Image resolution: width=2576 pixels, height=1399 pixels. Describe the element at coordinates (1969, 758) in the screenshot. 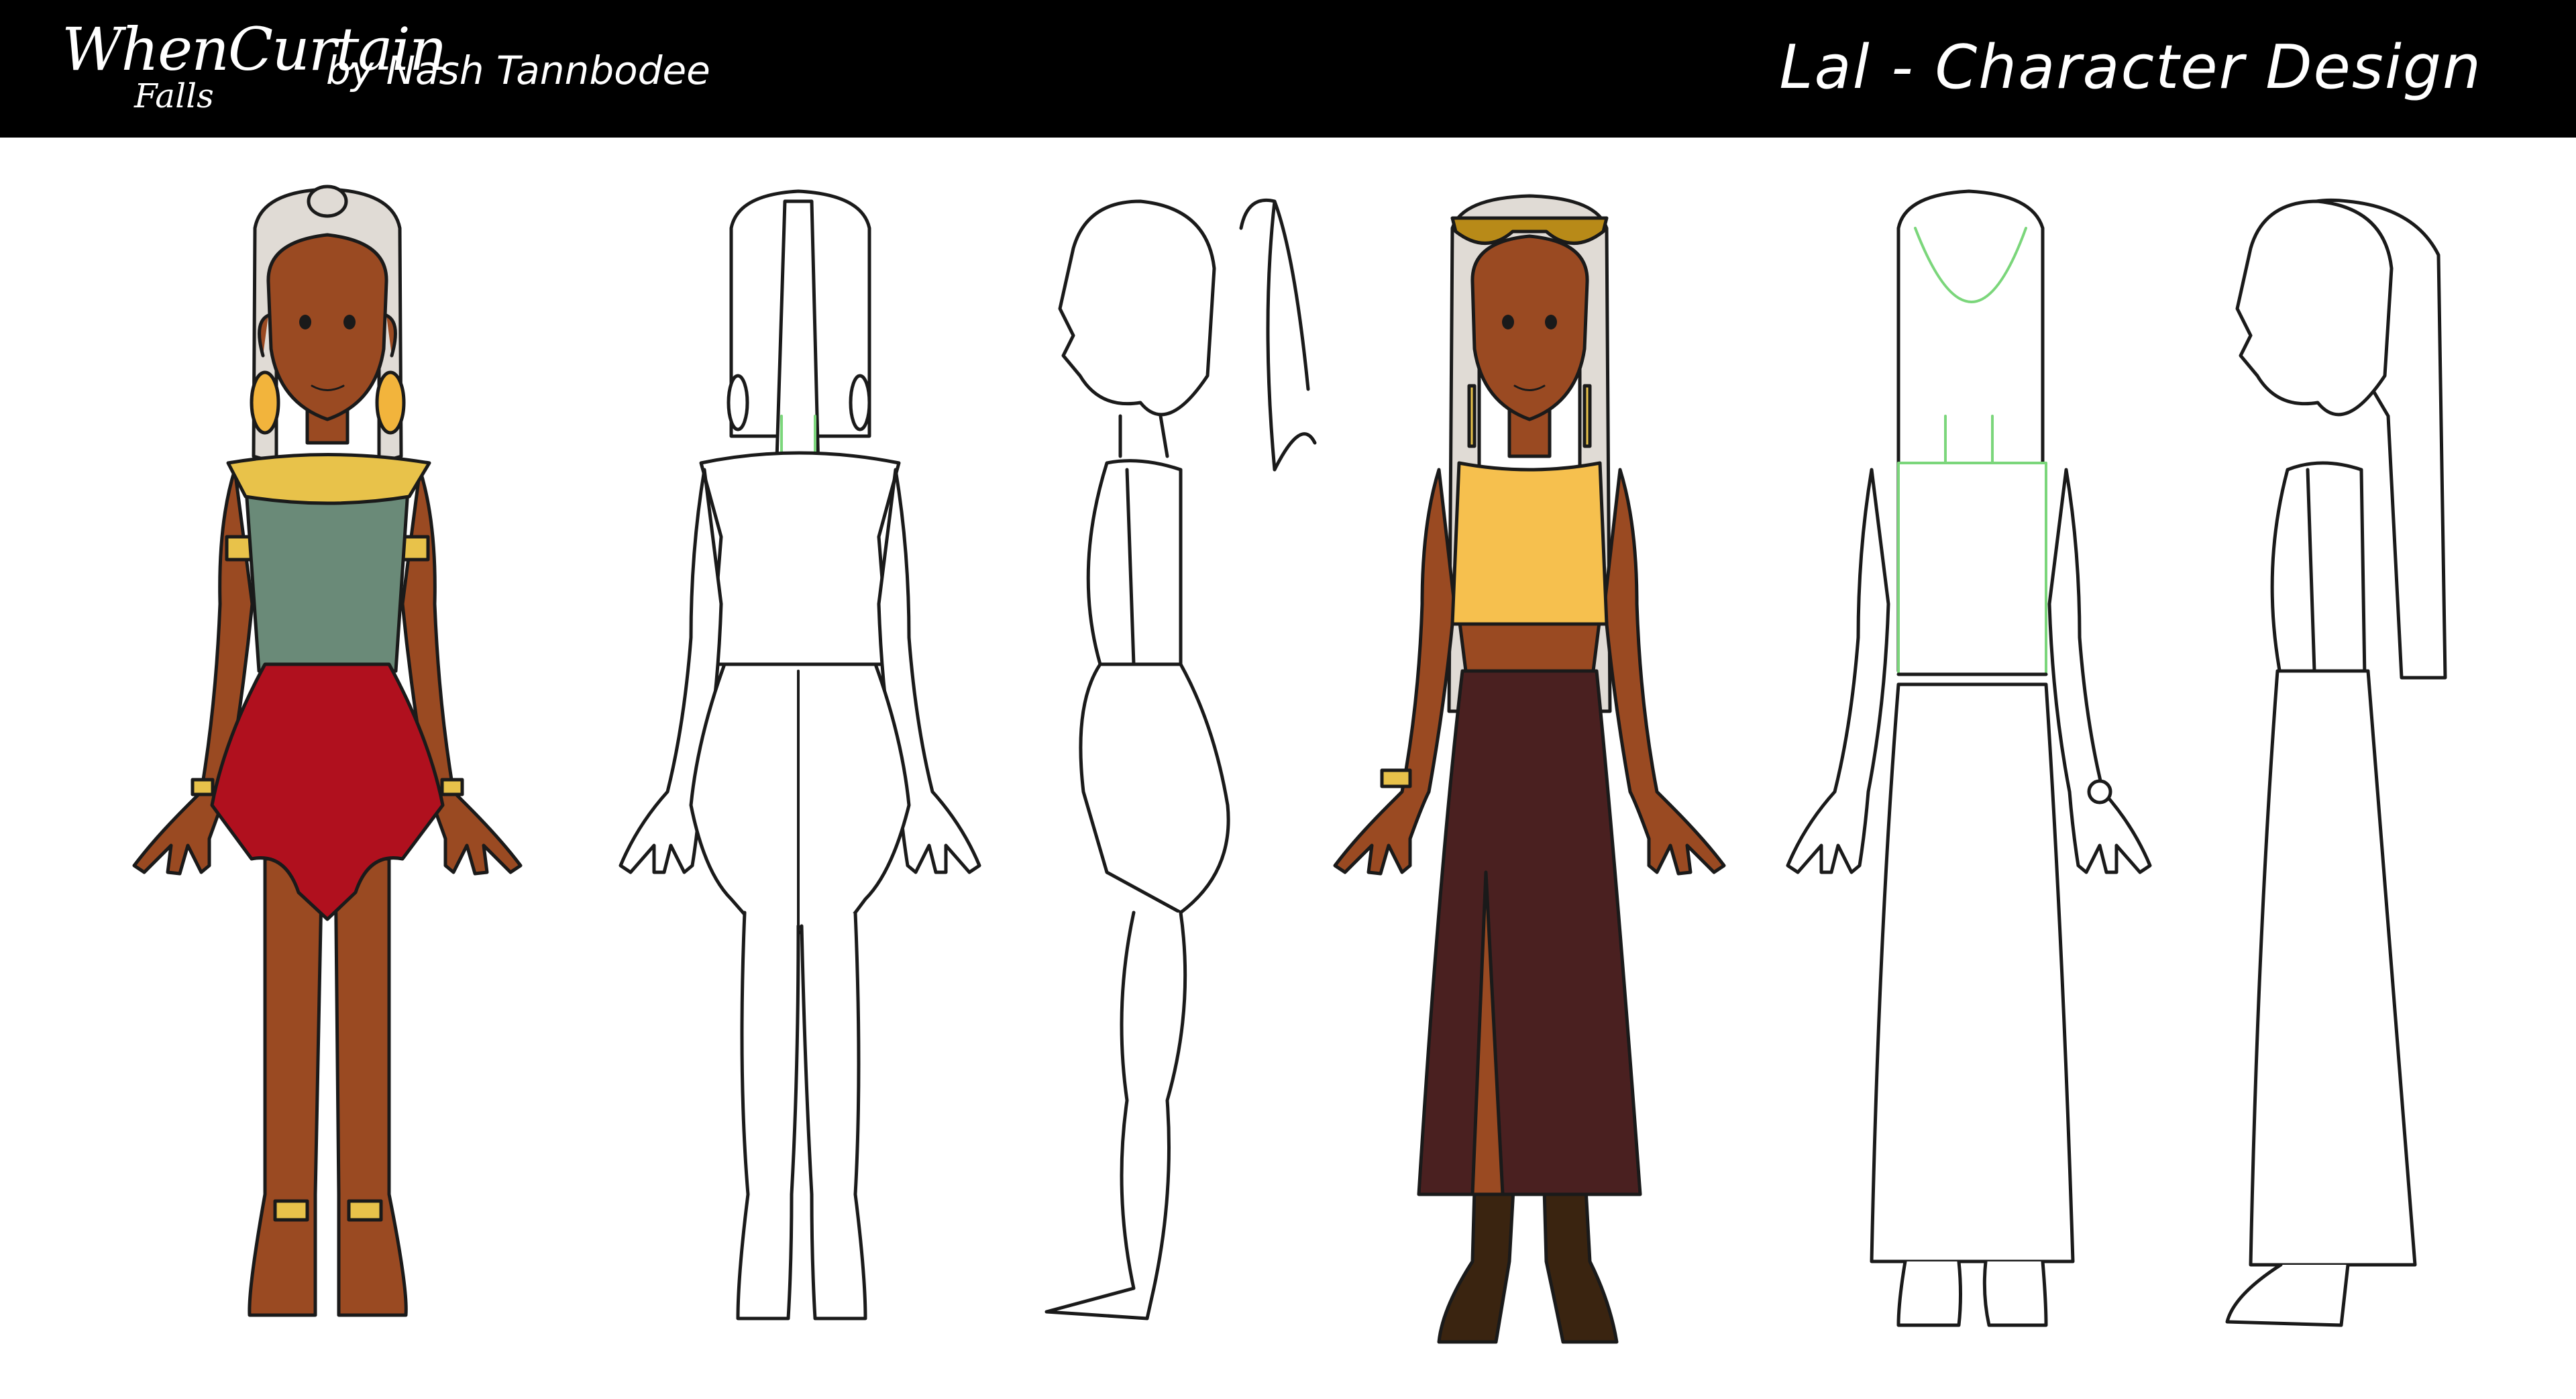

I see `figure-outfit2-back` at that location.